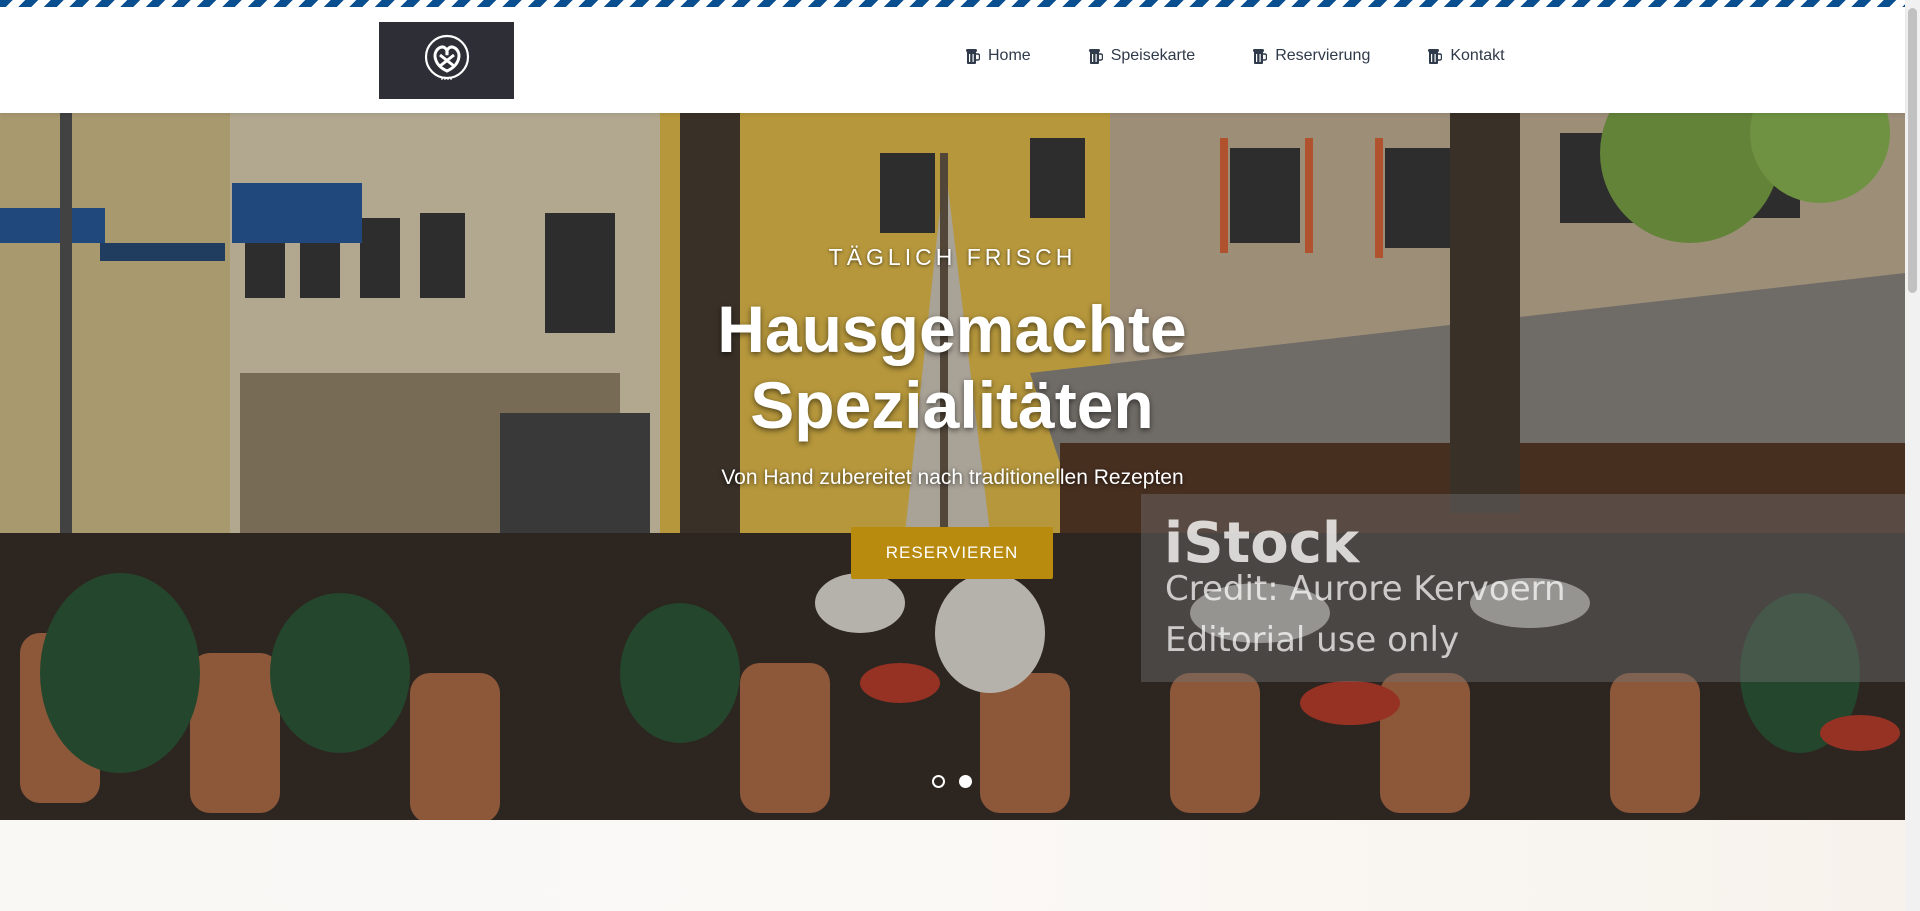 This screenshot has height=911, width=1920. I want to click on pretzel-icon, so click(447, 60).